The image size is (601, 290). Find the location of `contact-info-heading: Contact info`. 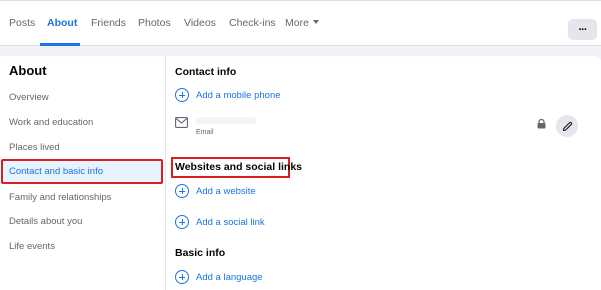

contact-info-heading: Contact info is located at coordinates (206, 72).